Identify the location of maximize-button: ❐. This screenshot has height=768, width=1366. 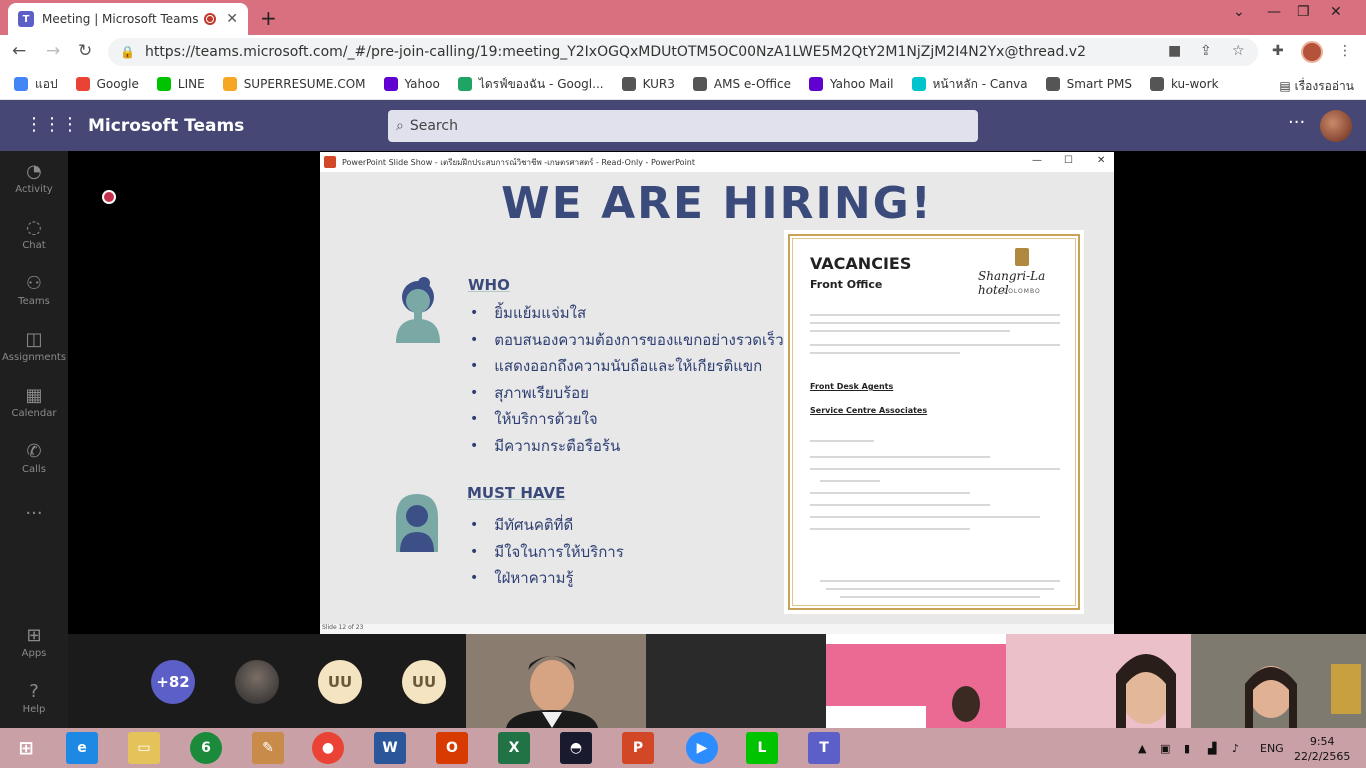
(1303, 12).